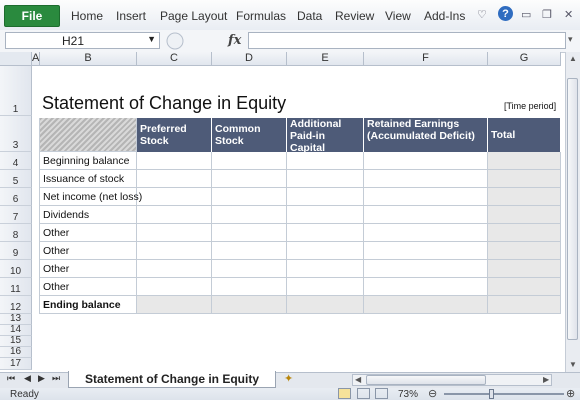 The image size is (580, 400). Describe the element at coordinates (82, 40) in the screenshot. I see `name-box: H21 ▼` at that location.